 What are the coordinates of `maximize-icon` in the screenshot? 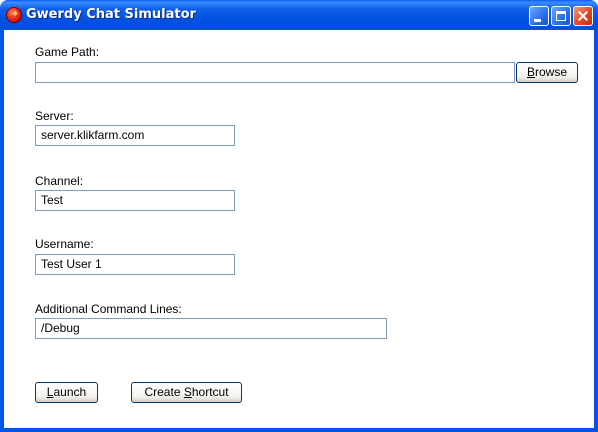 It's located at (561, 16).